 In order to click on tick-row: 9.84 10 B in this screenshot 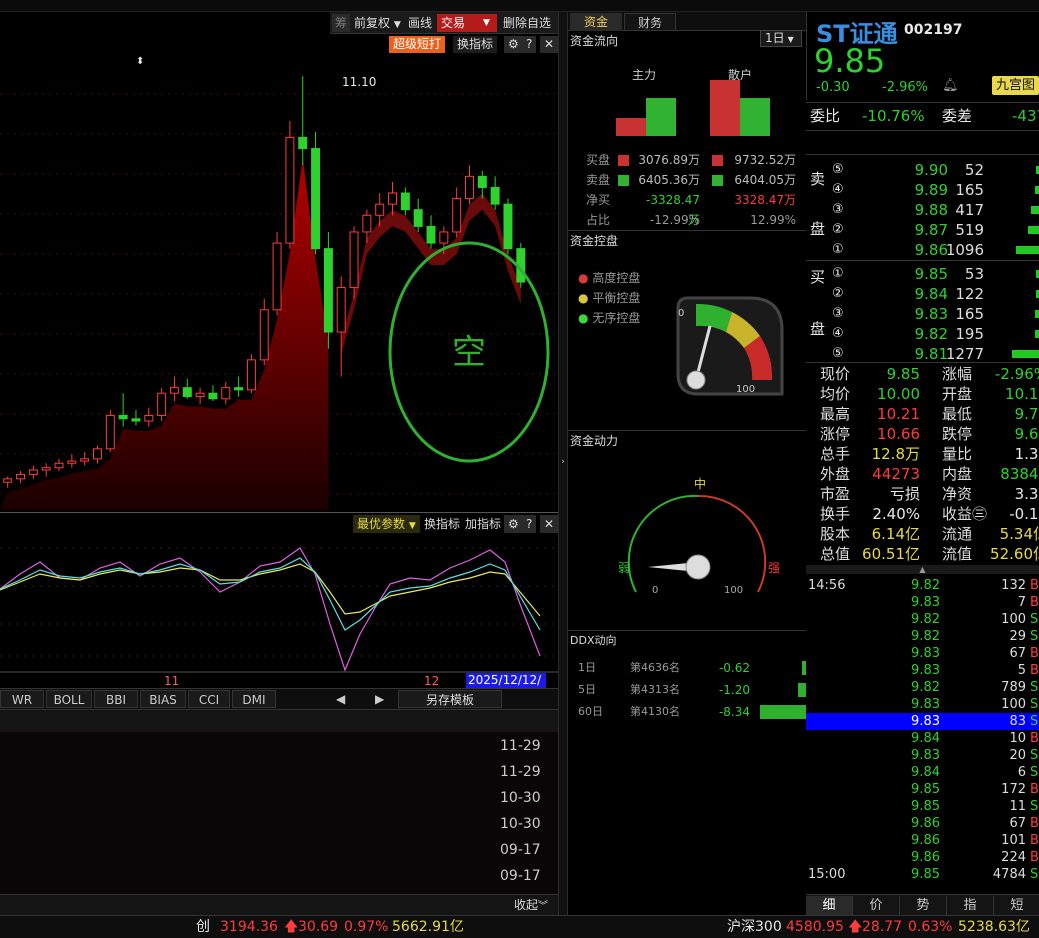, I will do `click(922, 738)`.